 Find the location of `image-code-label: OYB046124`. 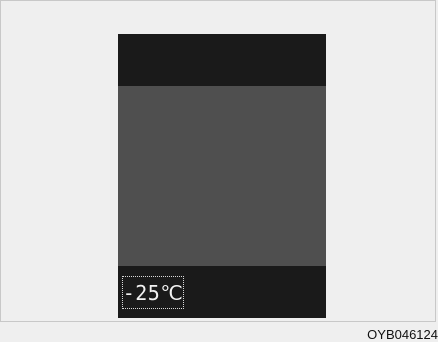

image-code-label: OYB046124 is located at coordinates (402, 334).